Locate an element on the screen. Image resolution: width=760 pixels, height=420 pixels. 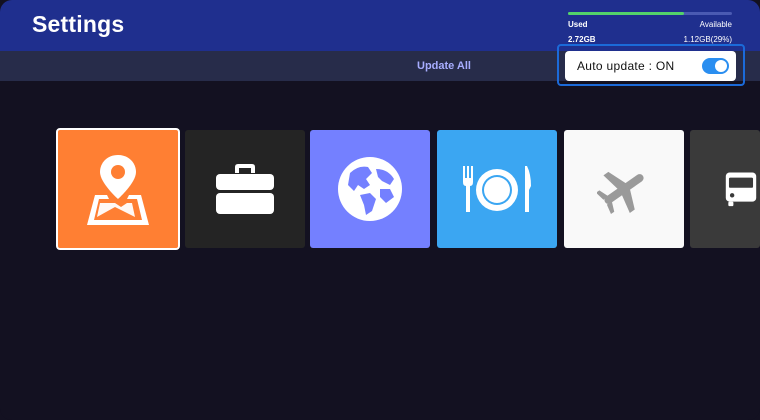
app-tile-business is located at coordinates (245, 189).